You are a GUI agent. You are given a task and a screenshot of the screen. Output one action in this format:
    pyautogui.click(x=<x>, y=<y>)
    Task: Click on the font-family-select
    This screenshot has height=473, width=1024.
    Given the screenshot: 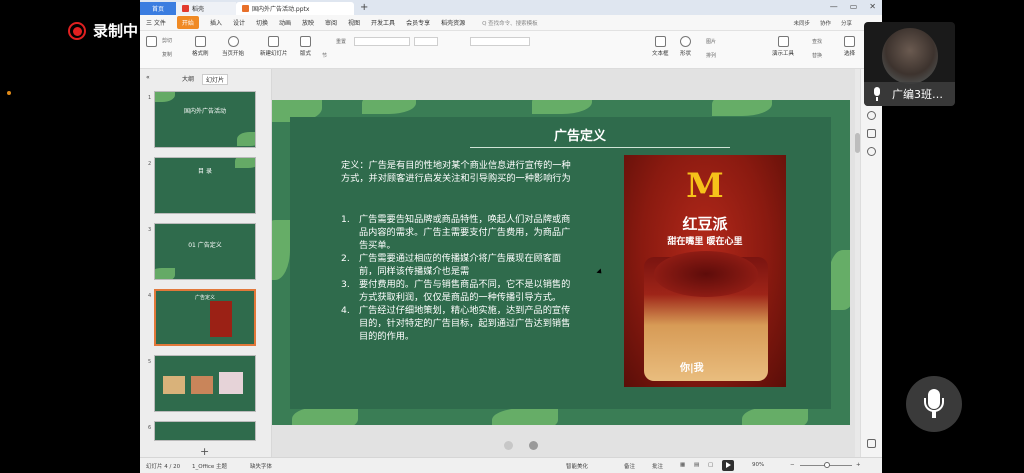 What is the action you would take?
    pyautogui.click(x=382, y=41)
    